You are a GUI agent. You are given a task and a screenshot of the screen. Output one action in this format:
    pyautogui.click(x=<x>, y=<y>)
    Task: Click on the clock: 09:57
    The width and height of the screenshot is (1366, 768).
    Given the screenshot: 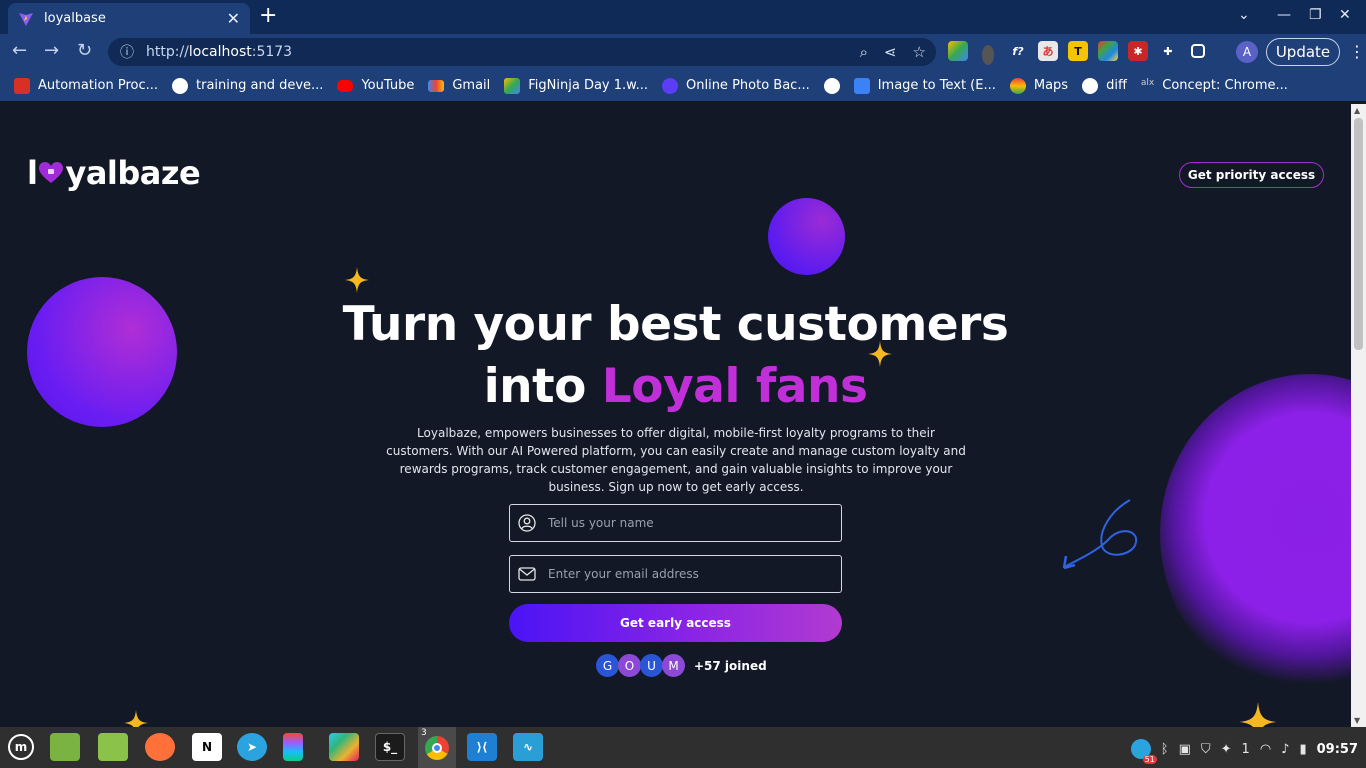 What is the action you would take?
    pyautogui.click(x=1337, y=749)
    